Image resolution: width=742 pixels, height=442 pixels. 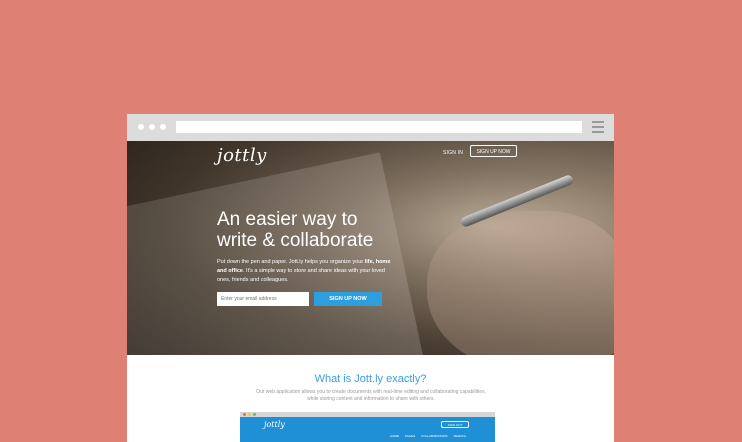 I want to click on menu-icon, so click(x=598, y=127).